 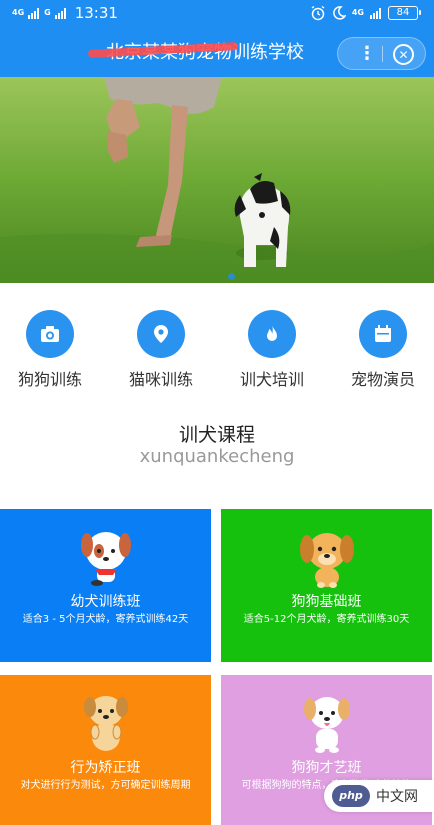 What do you see at coordinates (34, 13) in the screenshot?
I see `signal-icon` at bounding box center [34, 13].